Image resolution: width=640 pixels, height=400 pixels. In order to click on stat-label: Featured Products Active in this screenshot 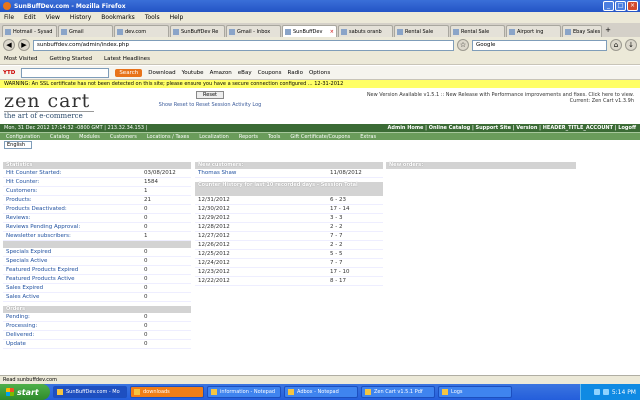, I will do `click(75, 279)`.